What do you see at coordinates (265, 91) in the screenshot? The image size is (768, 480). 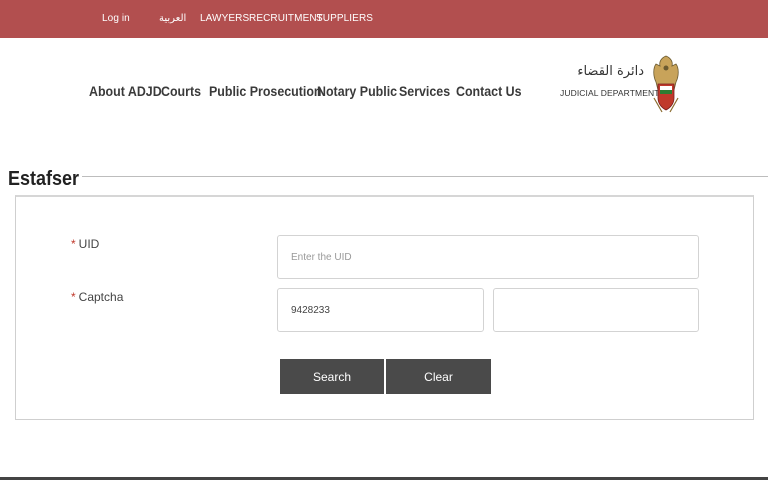 I see `nav-public-prosecution: Public Prosecution` at bounding box center [265, 91].